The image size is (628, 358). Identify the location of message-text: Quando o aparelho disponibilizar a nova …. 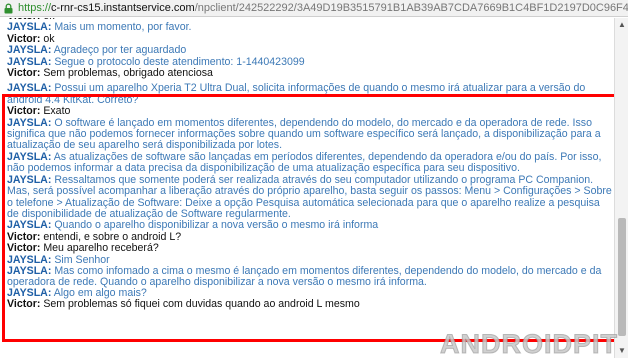
(216, 225).